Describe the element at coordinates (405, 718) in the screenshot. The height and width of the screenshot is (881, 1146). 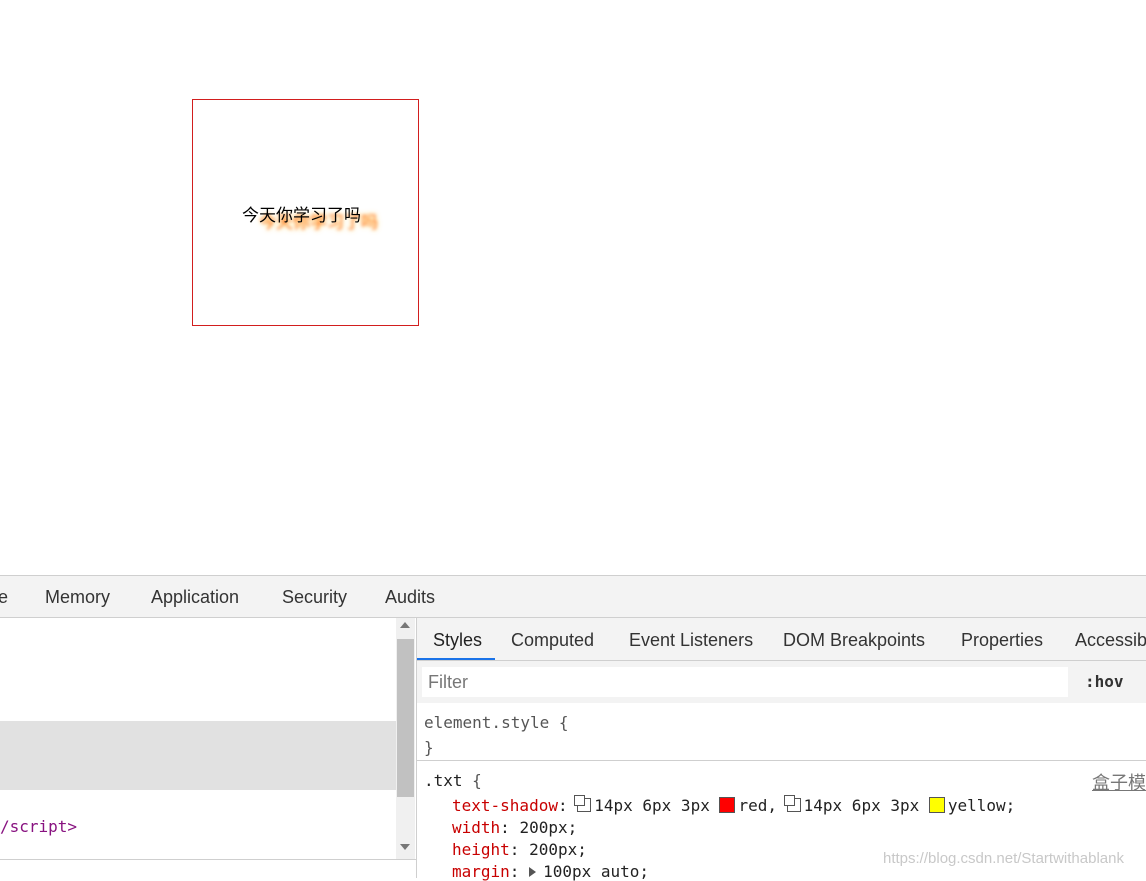
I see `scroll-thumb` at that location.